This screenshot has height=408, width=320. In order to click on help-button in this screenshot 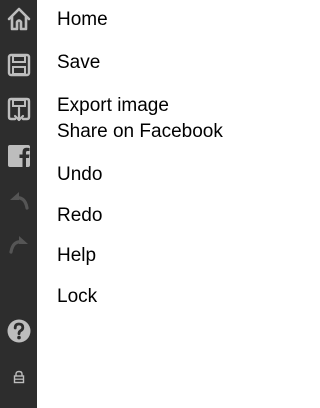, I will do `click(18, 330)`.